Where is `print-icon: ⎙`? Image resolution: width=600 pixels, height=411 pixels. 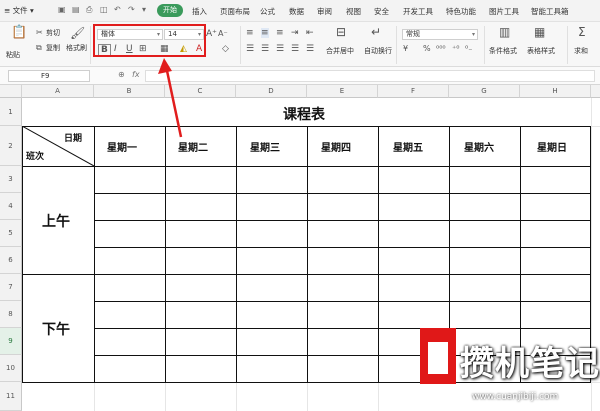
print-icon: ⎙ is located at coordinates (89, 10).